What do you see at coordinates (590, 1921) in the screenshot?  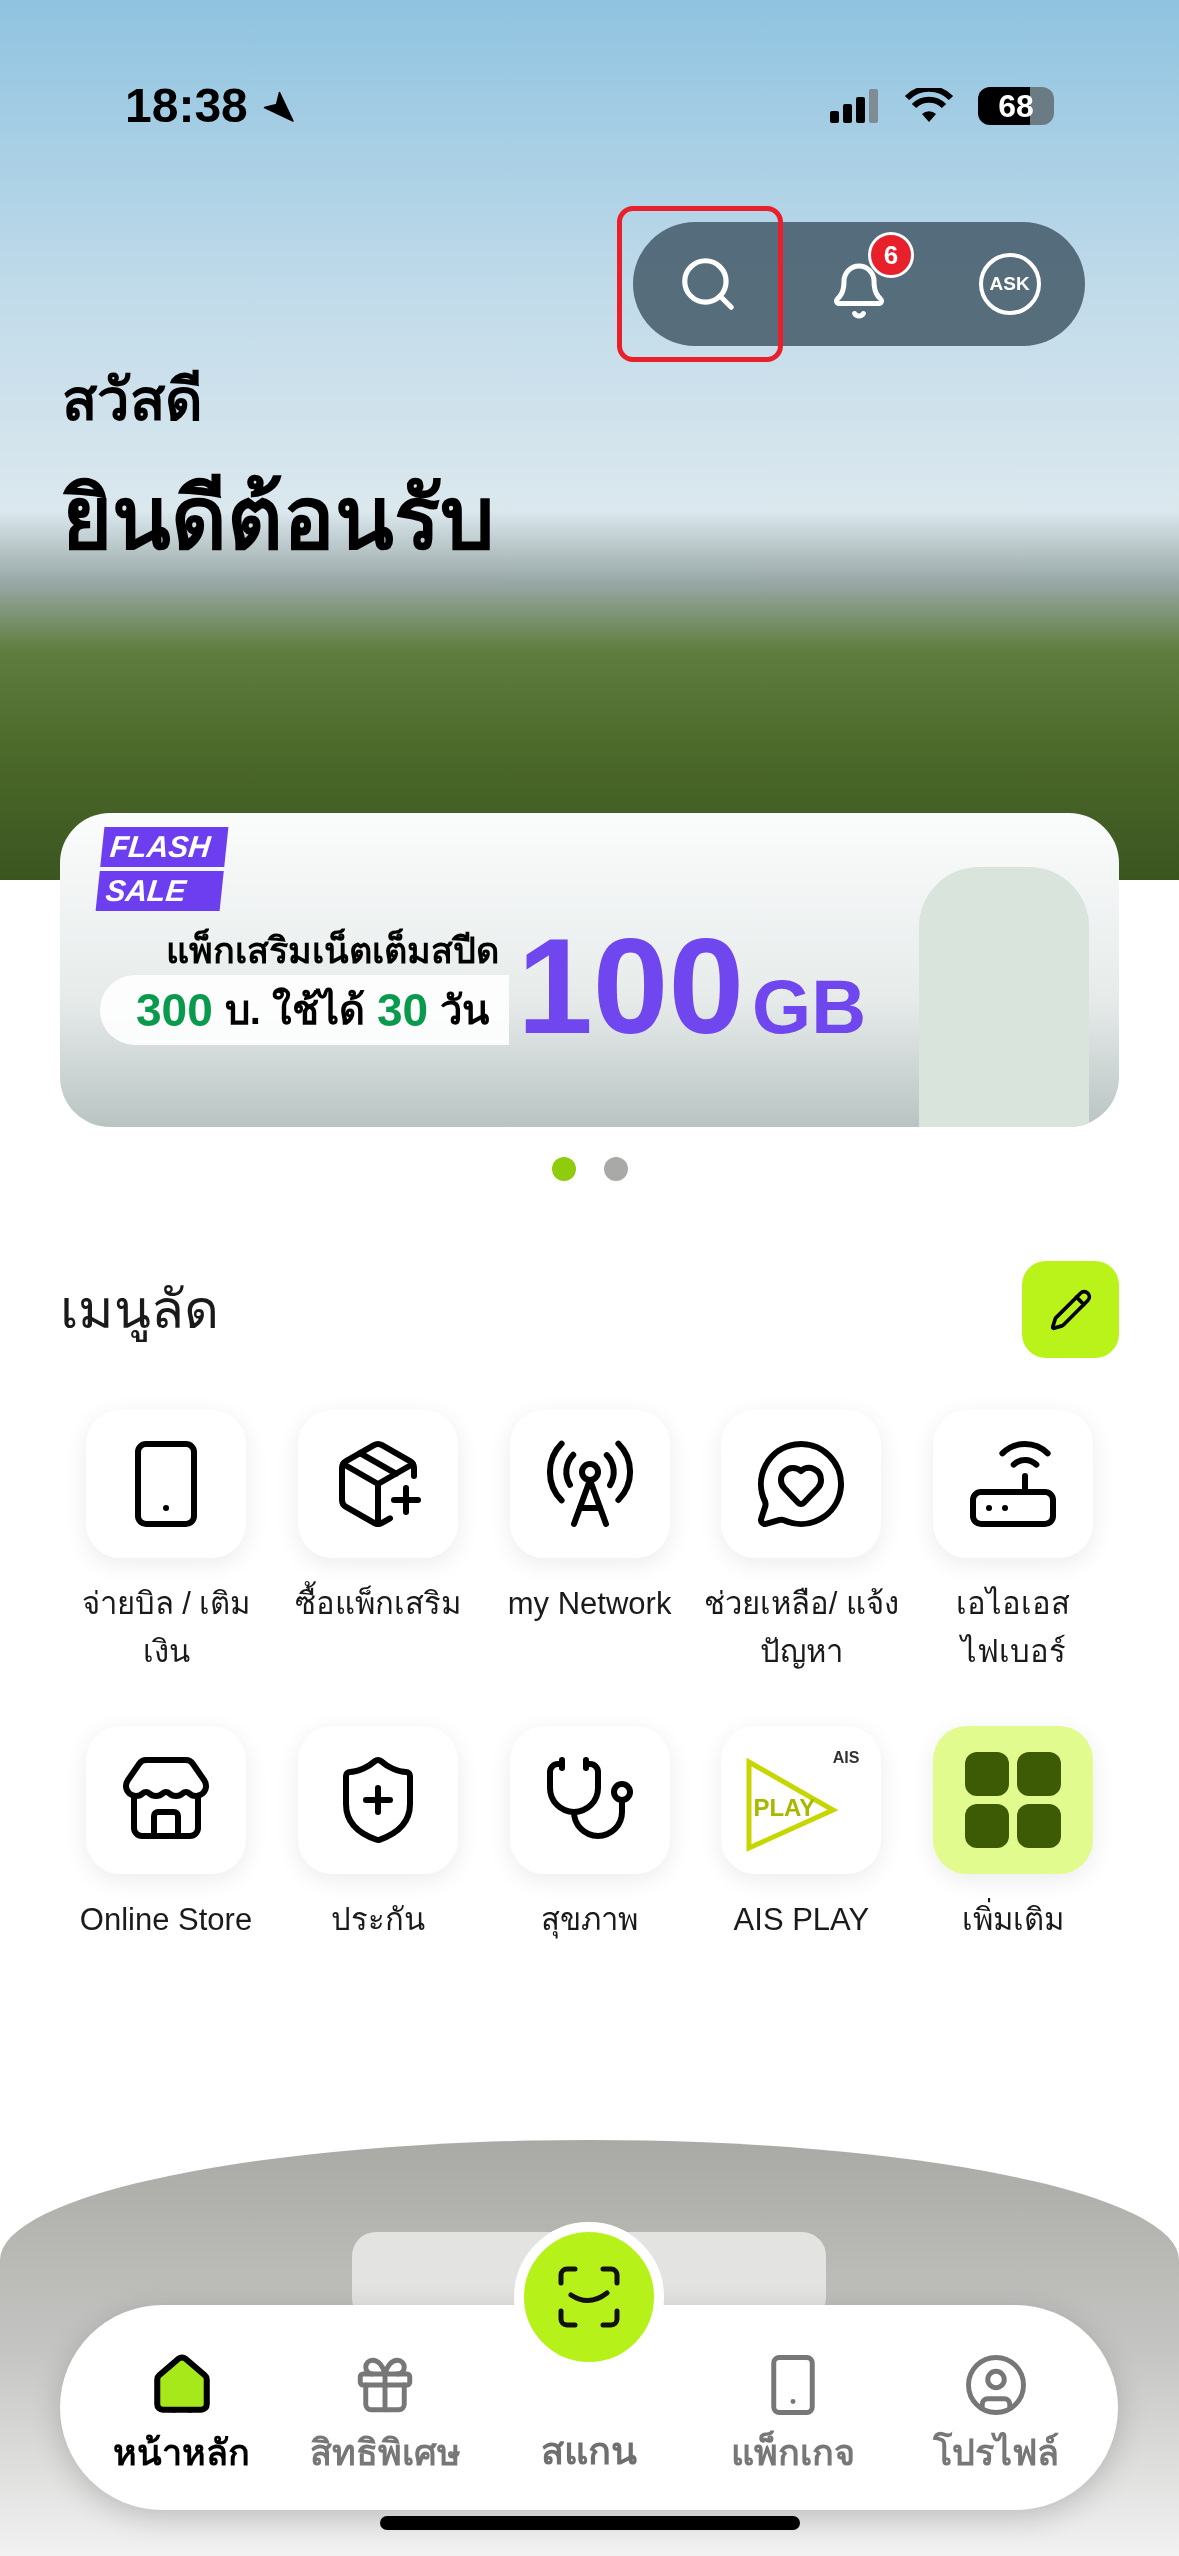 I see `shortcut-label: สุขภาพ` at bounding box center [590, 1921].